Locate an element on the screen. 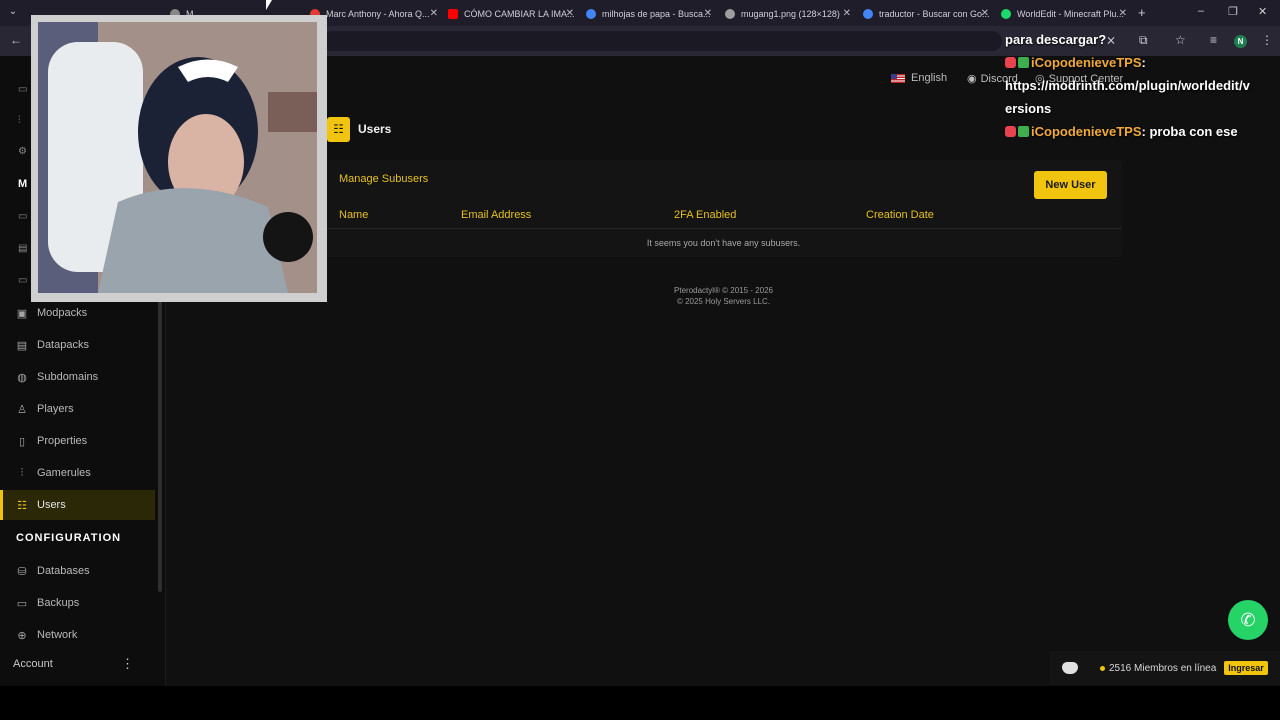 This screenshot has width=1280, height=720. sidebar-item-network: ⊕ Network is located at coordinates (77, 635).